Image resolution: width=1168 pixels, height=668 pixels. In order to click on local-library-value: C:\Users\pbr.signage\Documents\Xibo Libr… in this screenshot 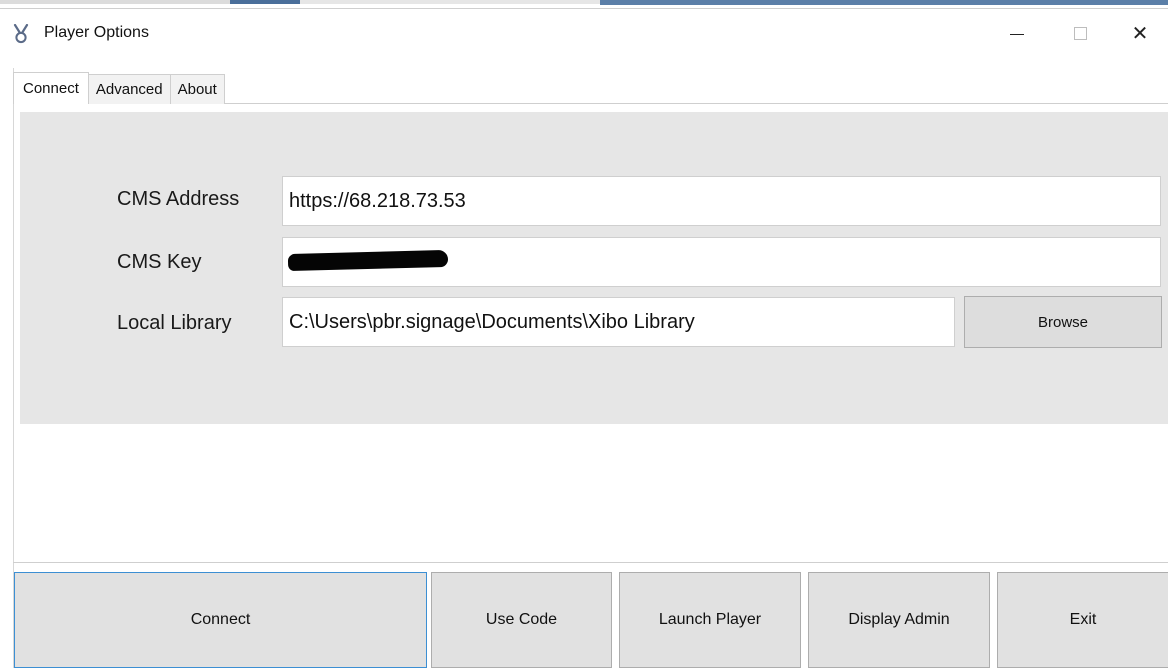, I will do `click(492, 321)`.